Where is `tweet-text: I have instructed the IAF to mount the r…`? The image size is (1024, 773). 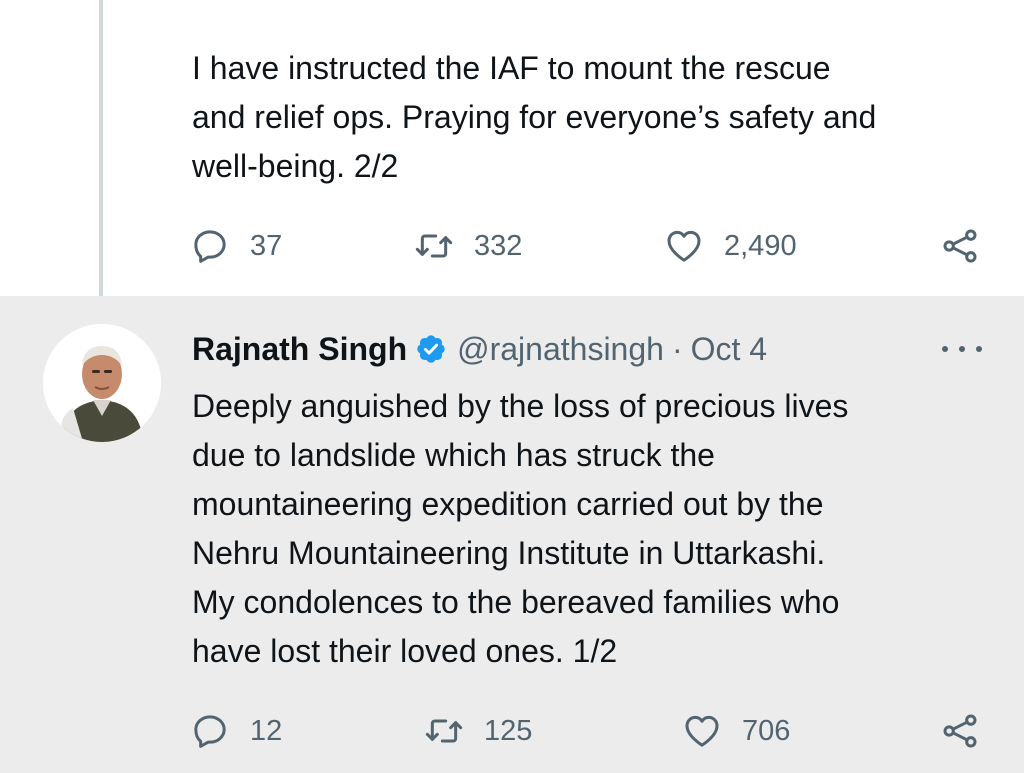 tweet-text: I have instructed the IAF to mount the r… is located at coordinates (534, 117).